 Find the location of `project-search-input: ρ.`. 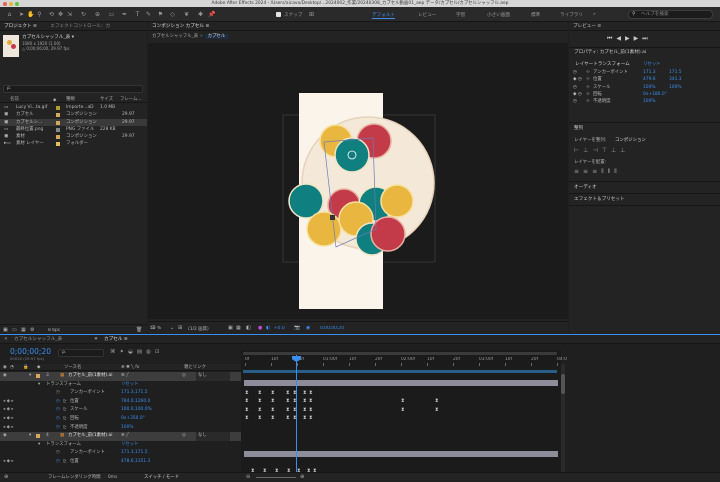

project-search-input: ρ. is located at coordinates (73, 89).